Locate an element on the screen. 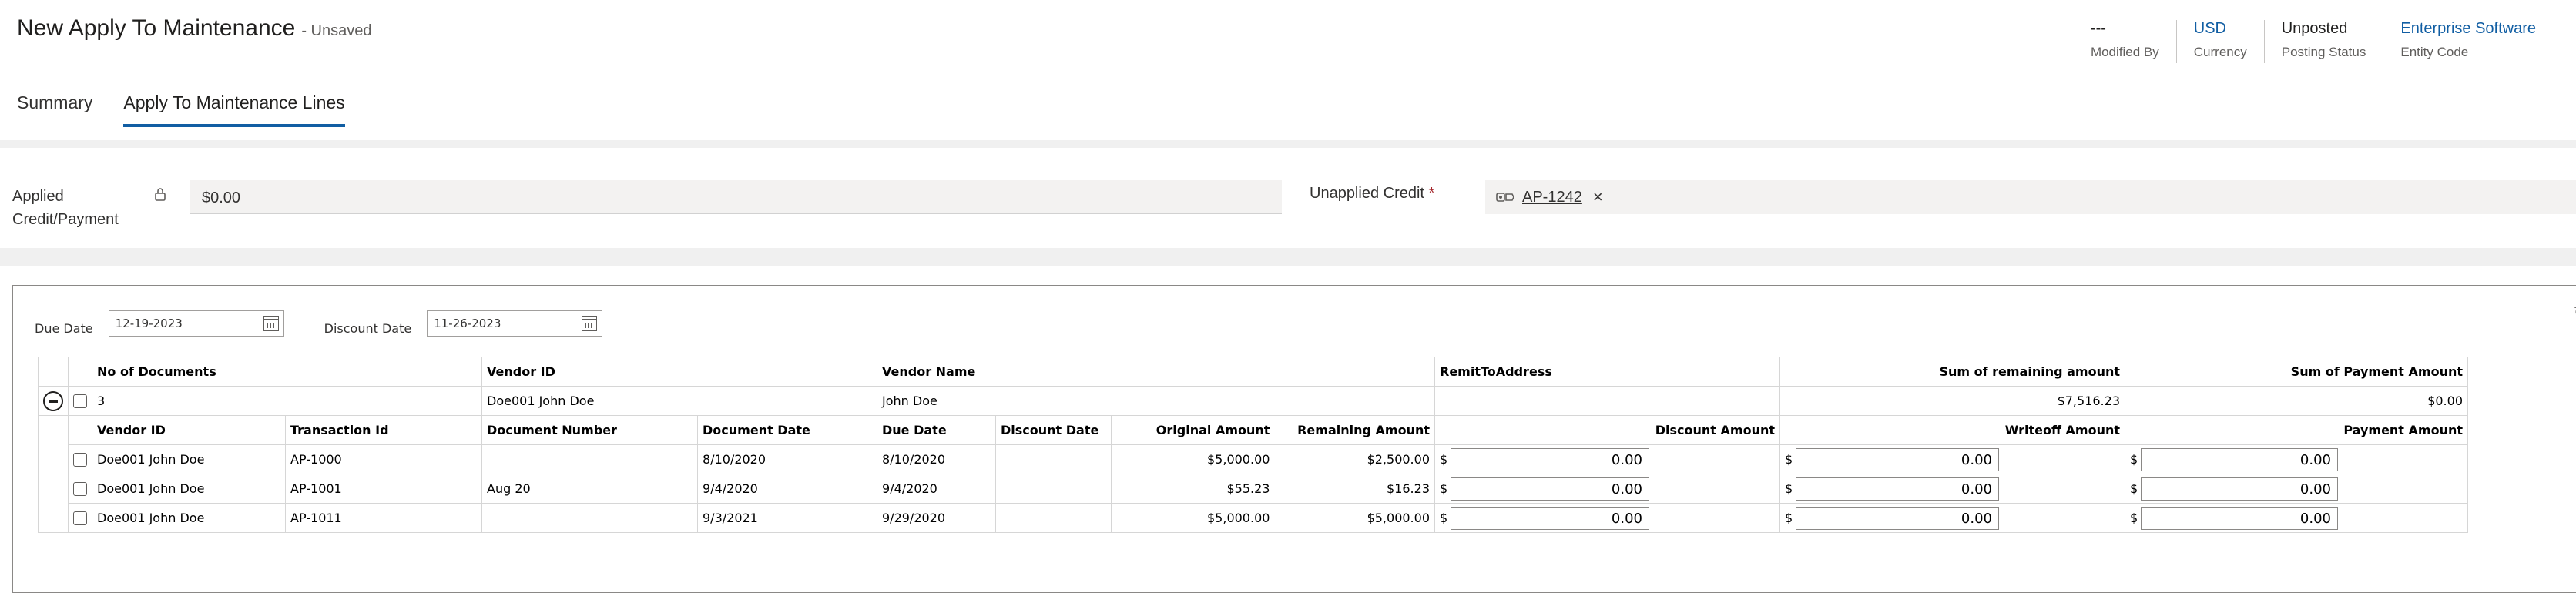  tab-summary: Summary is located at coordinates (54, 109).